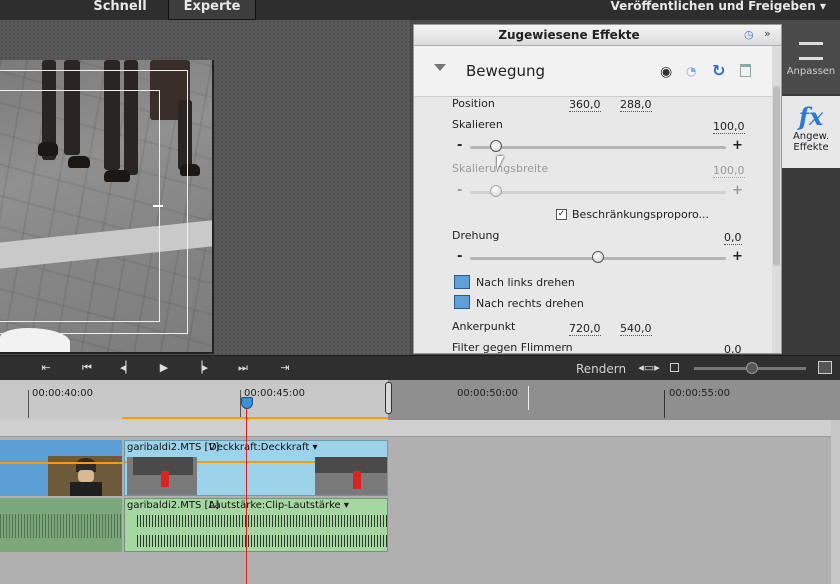 Image resolution: width=840 pixels, height=584 pixels. What do you see at coordinates (388, 398) in the screenshot?
I see `work-area-end-handle` at bounding box center [388, 398].